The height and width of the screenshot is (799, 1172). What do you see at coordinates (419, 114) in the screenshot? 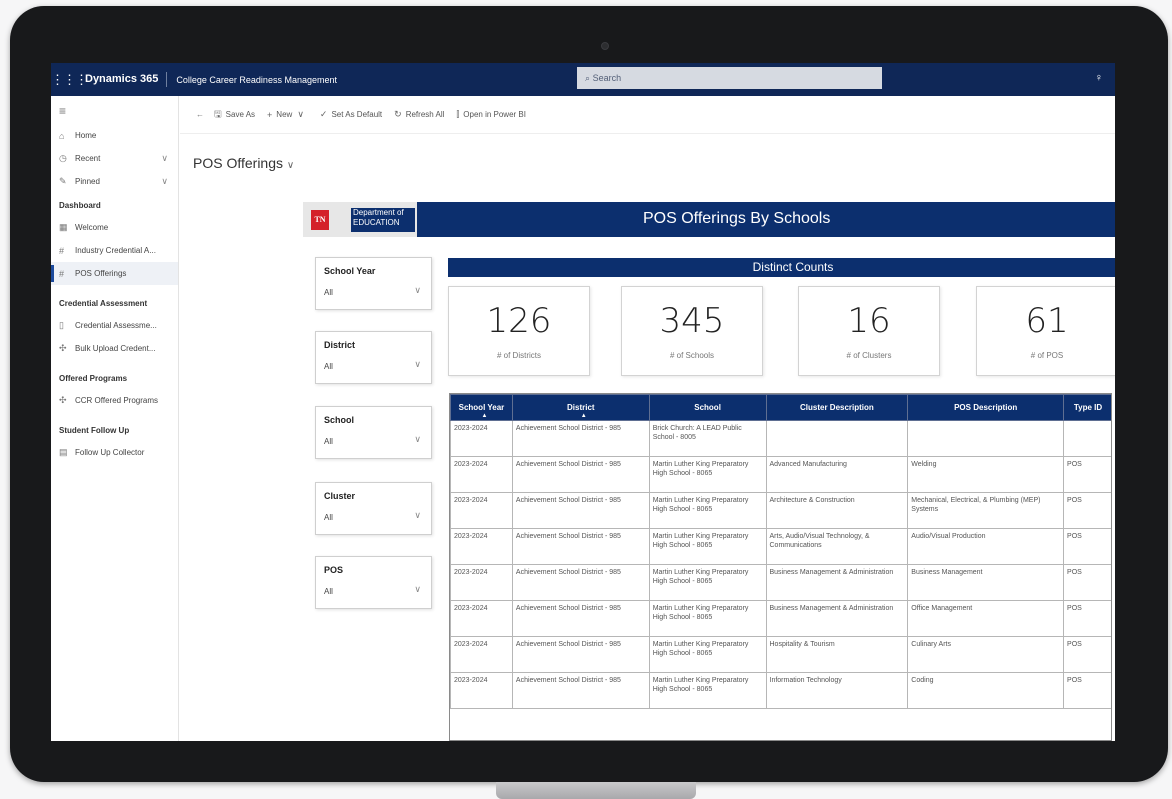
I see `refresh-all-button: ↻ Refresh All` at bounding box center [419, 114].